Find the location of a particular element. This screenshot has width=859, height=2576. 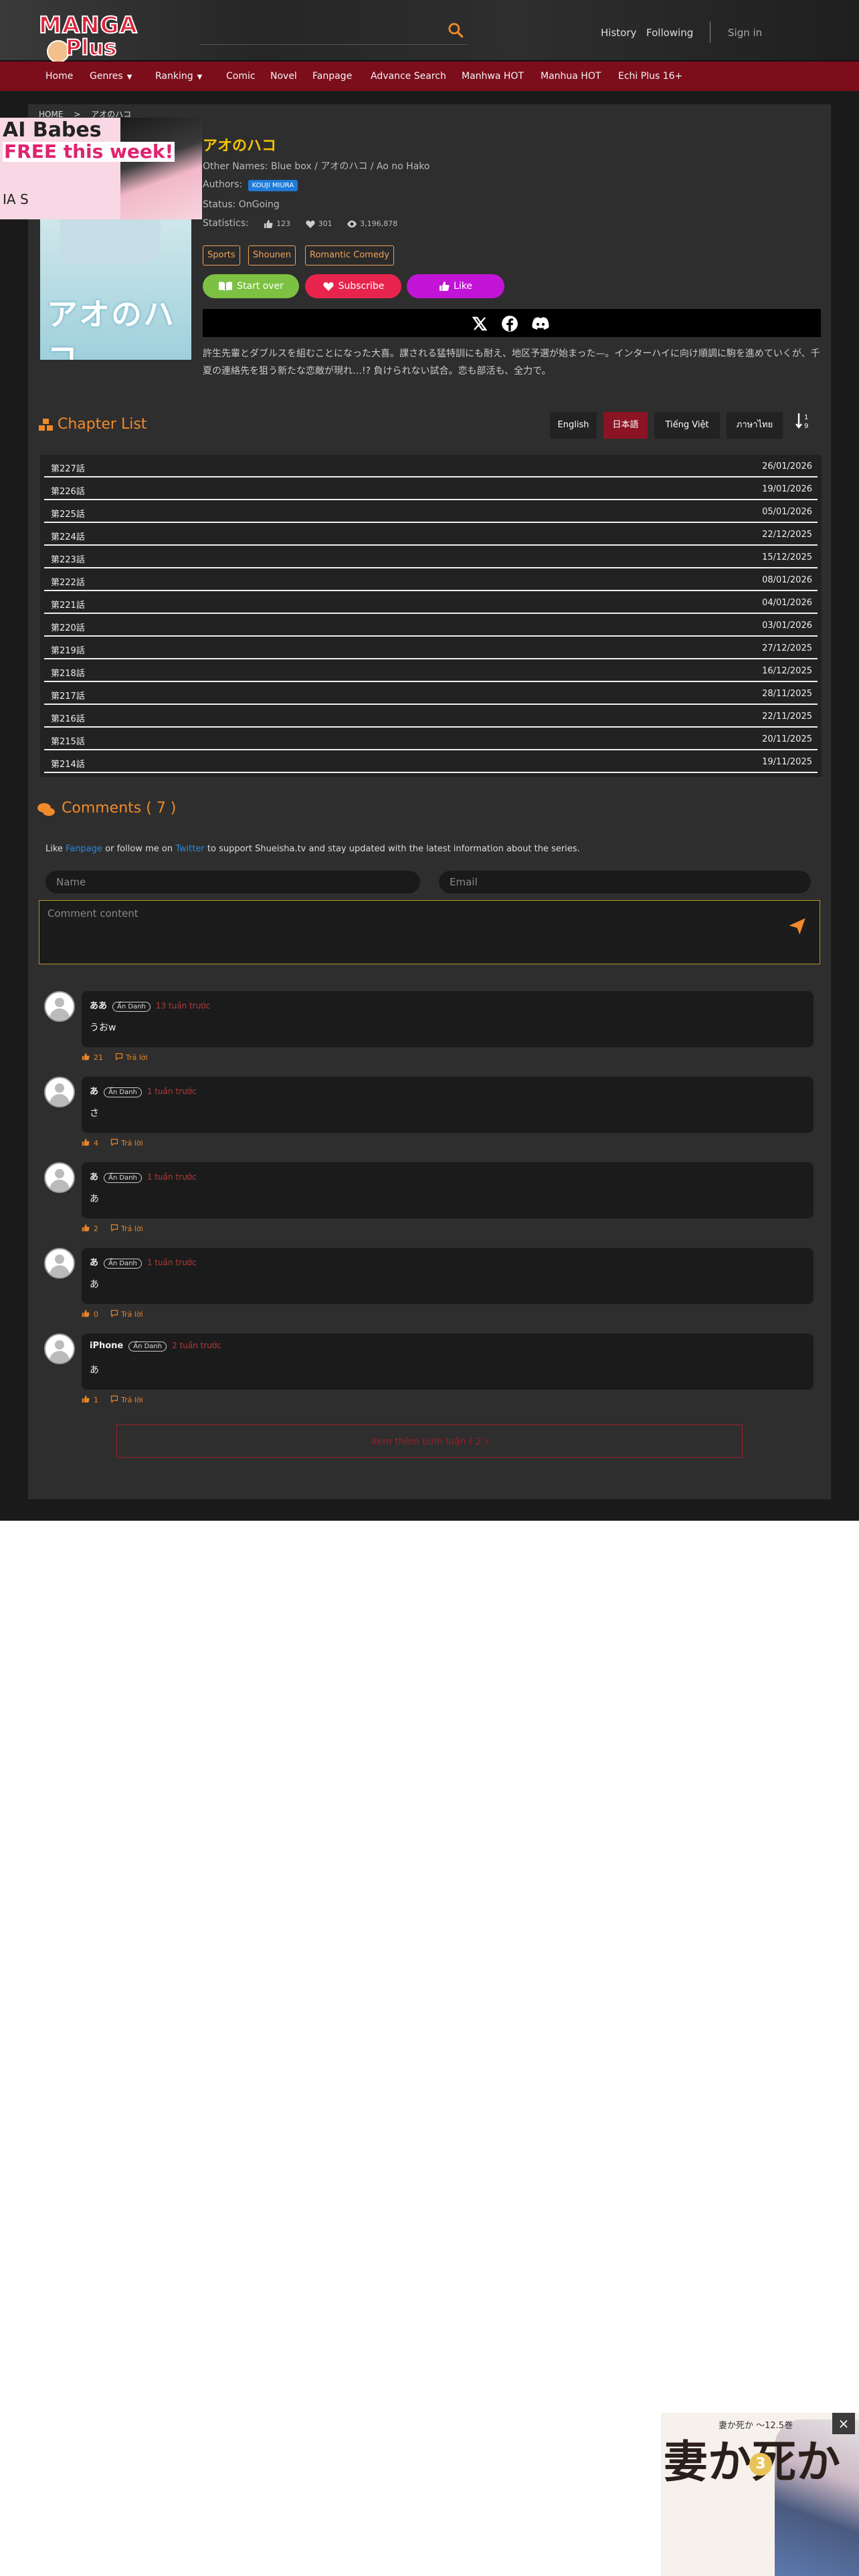

ad-banner-left: AI Babes FREE this week! IA S is located at coordinates (101, 168).